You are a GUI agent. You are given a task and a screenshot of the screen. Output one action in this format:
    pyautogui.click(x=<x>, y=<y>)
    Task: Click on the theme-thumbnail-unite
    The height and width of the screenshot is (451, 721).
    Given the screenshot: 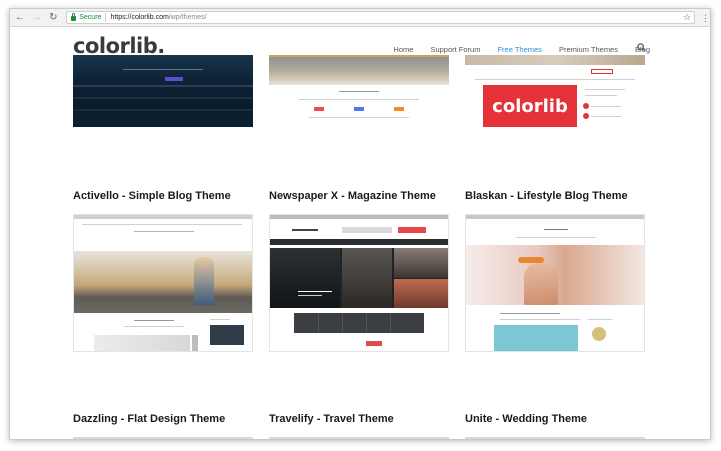 What is the action you would take?
    pyautogui.click(x=555, y=283)
    